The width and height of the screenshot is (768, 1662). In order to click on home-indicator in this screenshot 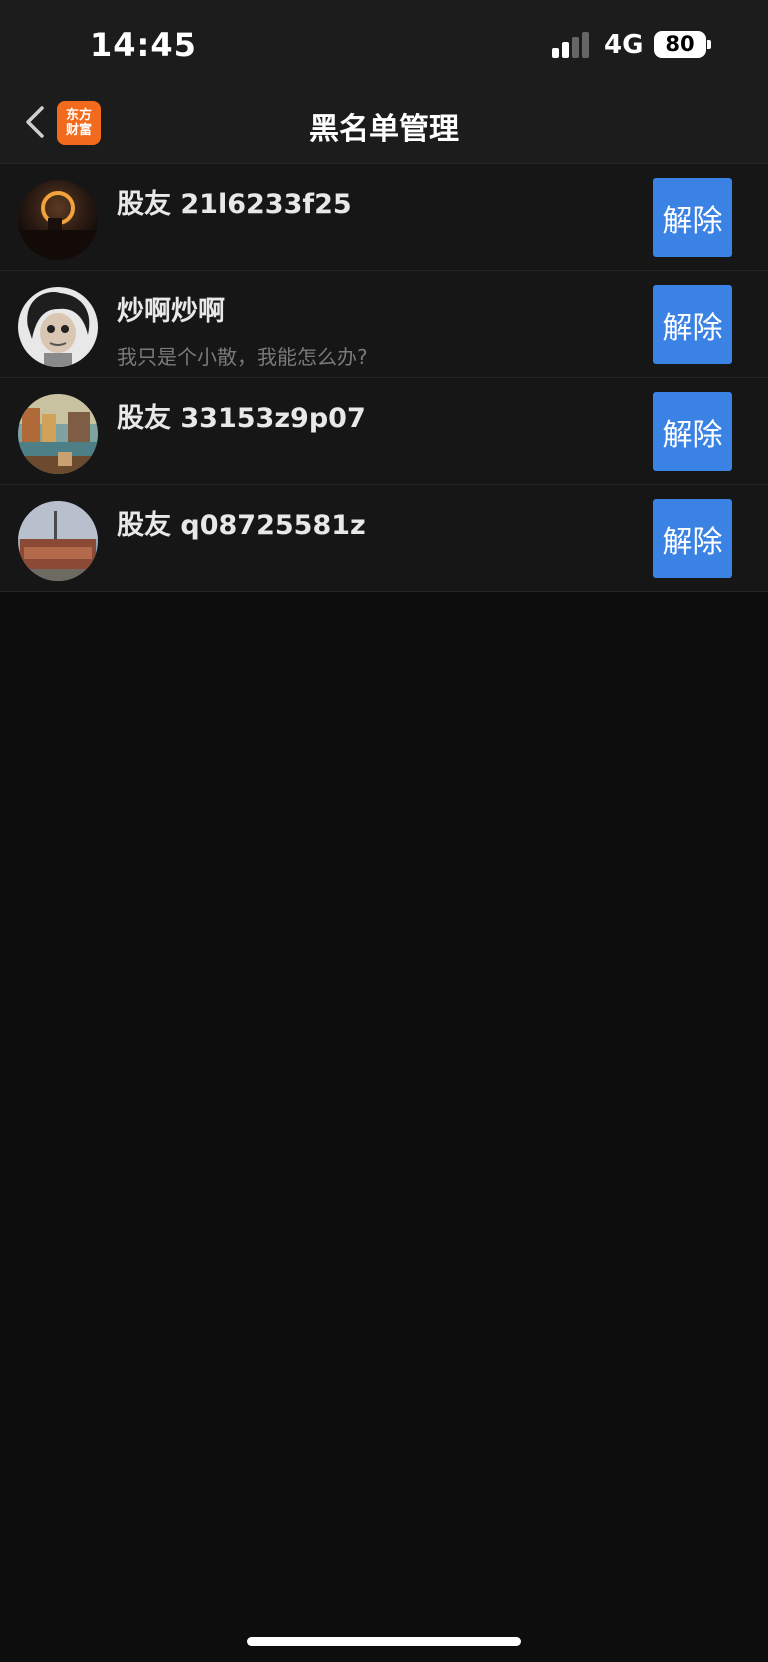, I will do `click(384, 1641)`.